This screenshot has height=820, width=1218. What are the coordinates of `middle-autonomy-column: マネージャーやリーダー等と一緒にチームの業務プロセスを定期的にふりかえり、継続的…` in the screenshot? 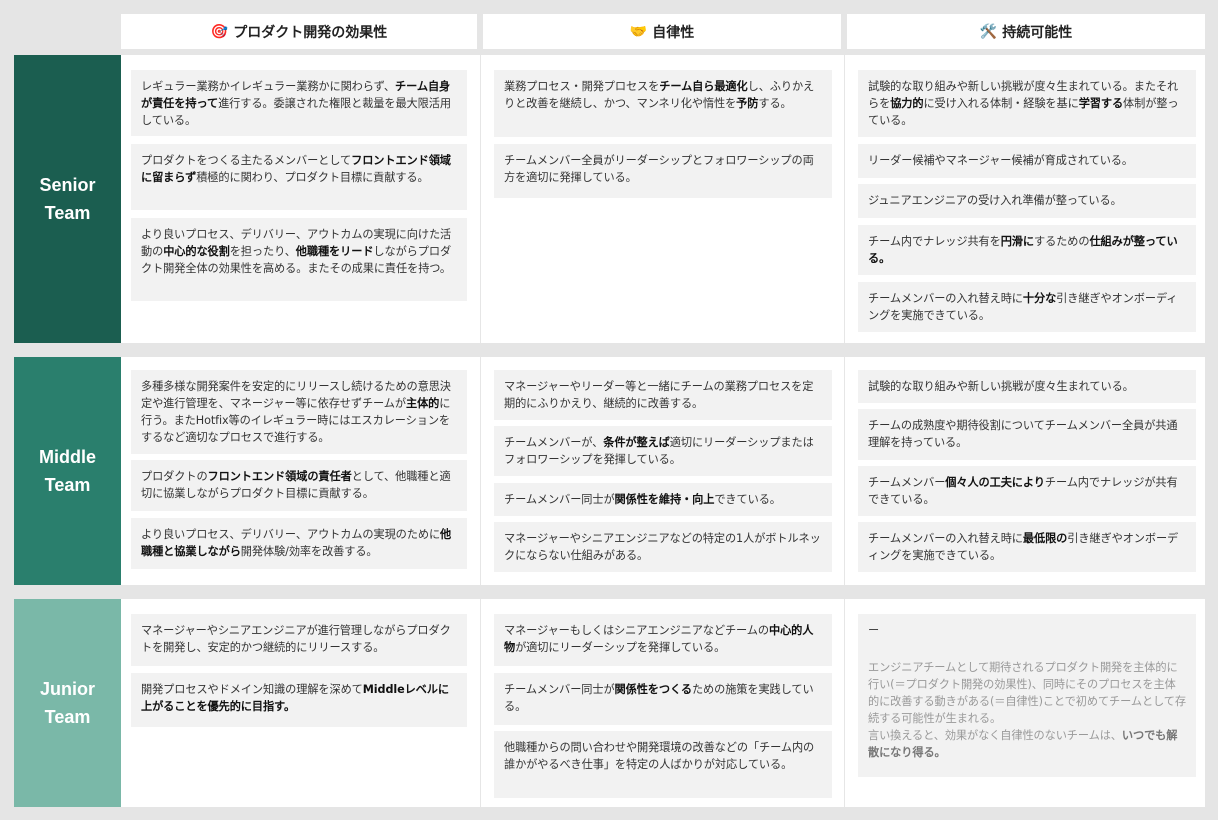 It's located at (661, 471).